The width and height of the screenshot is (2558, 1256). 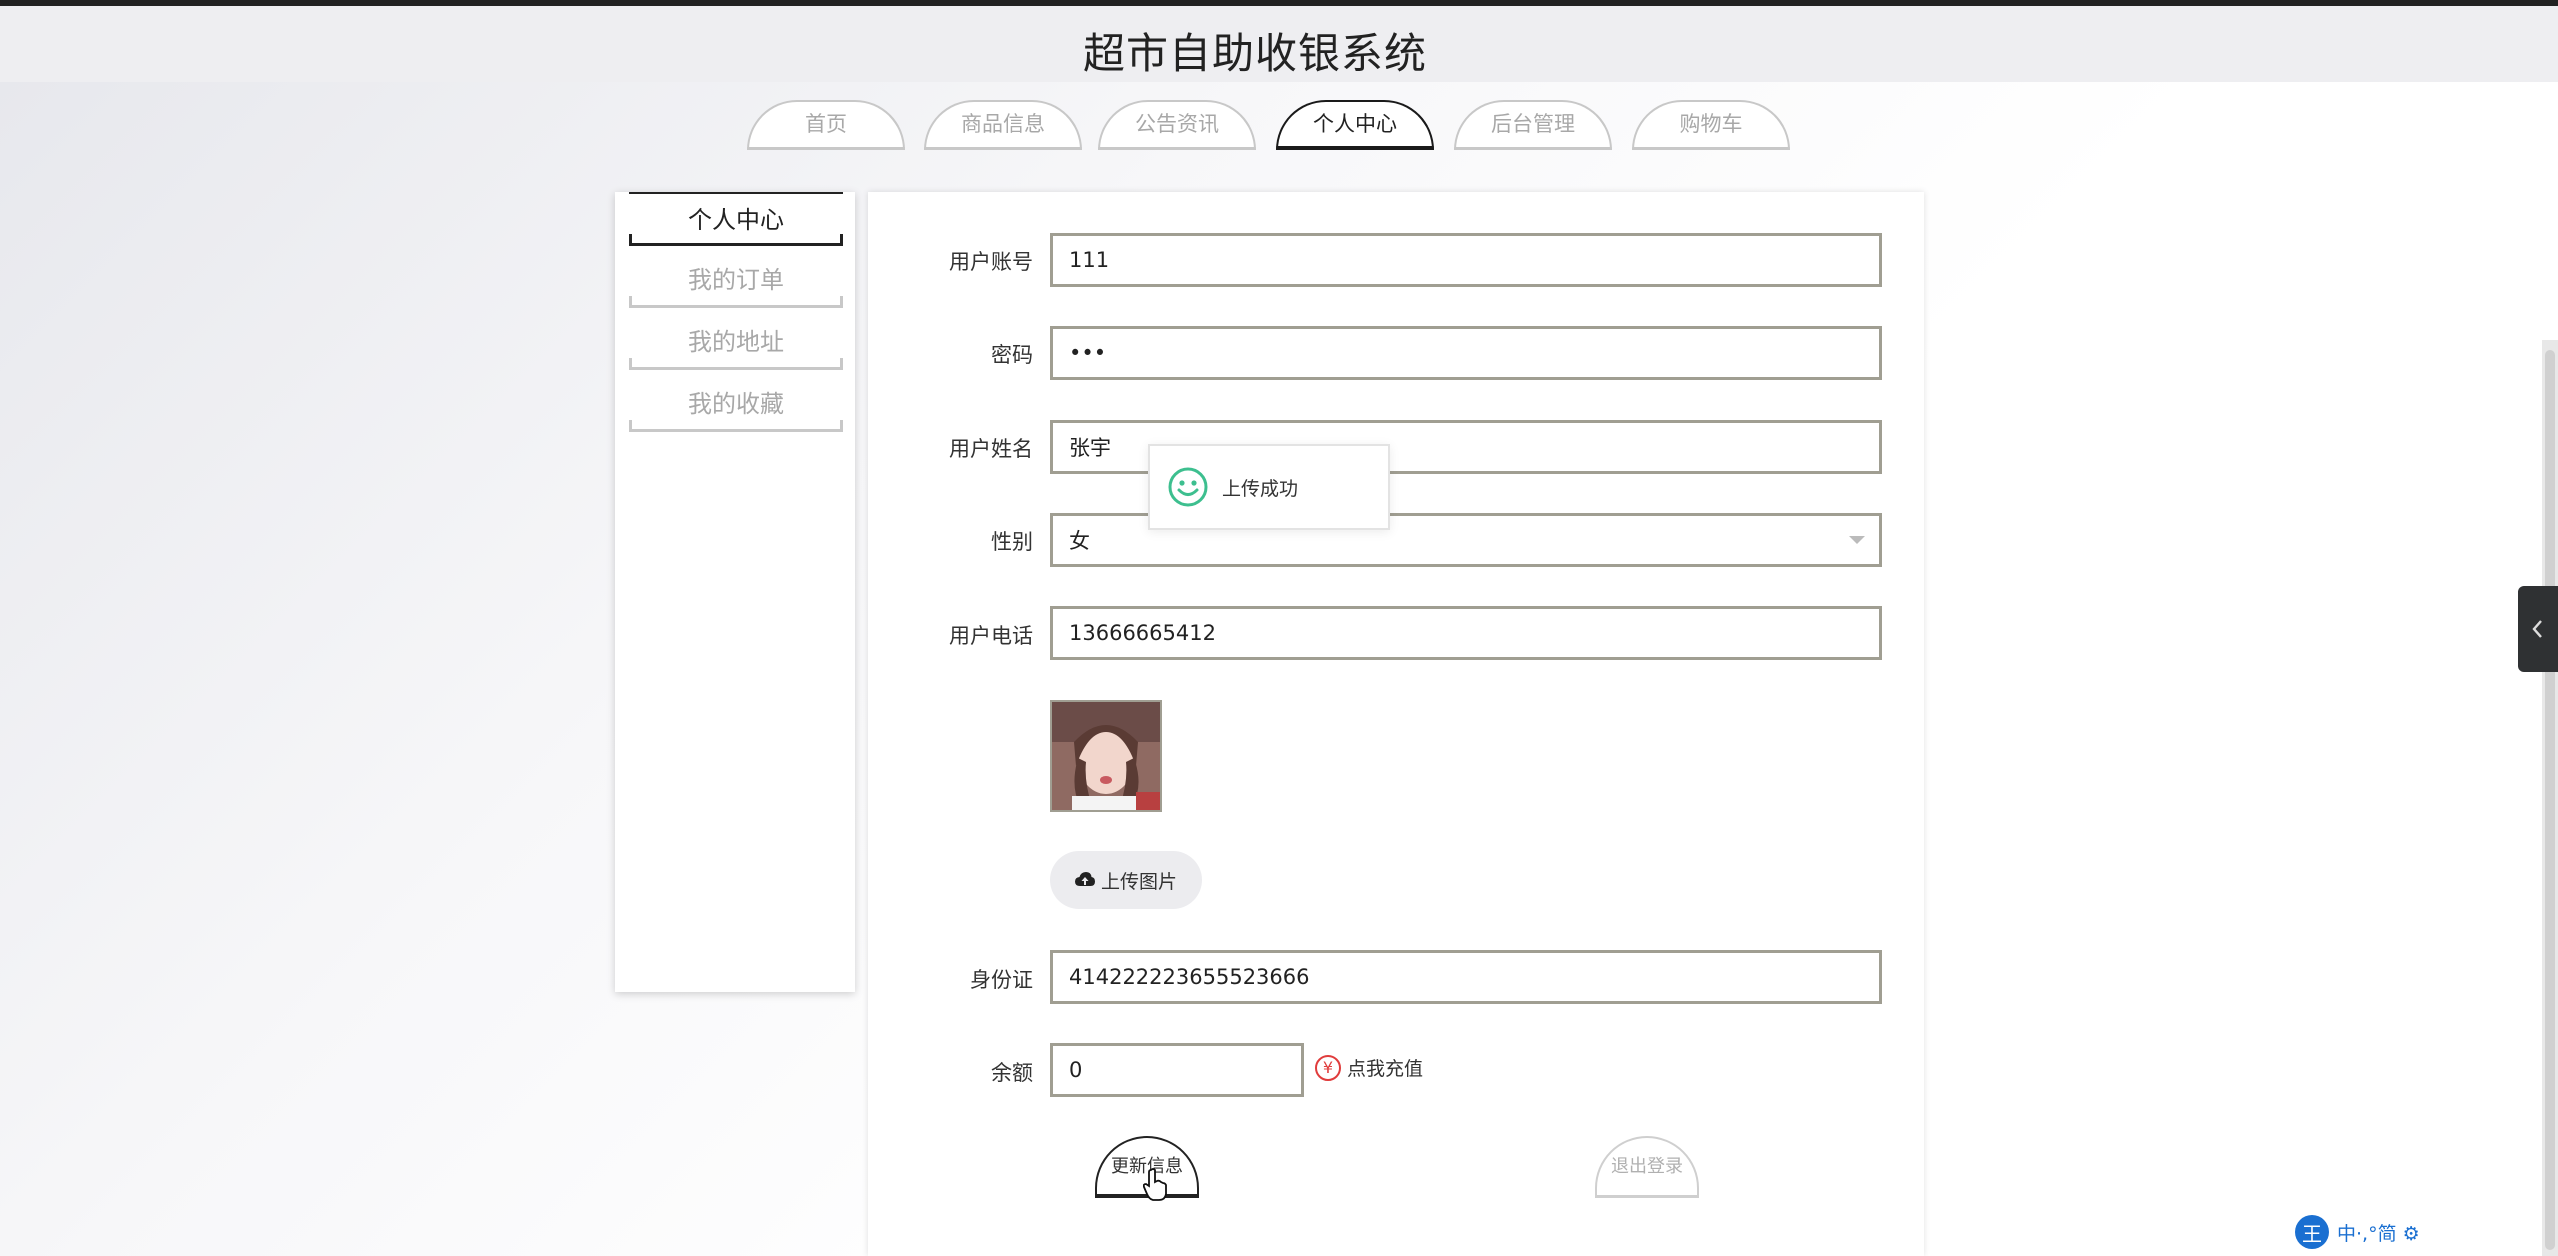 What do you see at coordinates (991, 262) in the screenshot?
I see `account-label: 用户账号` at bounding box center [991, 262].